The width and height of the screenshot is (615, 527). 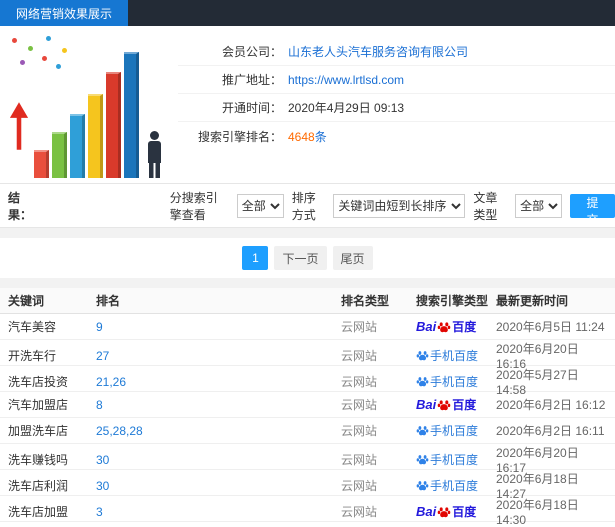 What do you see at coordinates (38, 382) in the screenshot?
I see `keyword-cell: 洗车店投资` at bounding box center [38, 382].